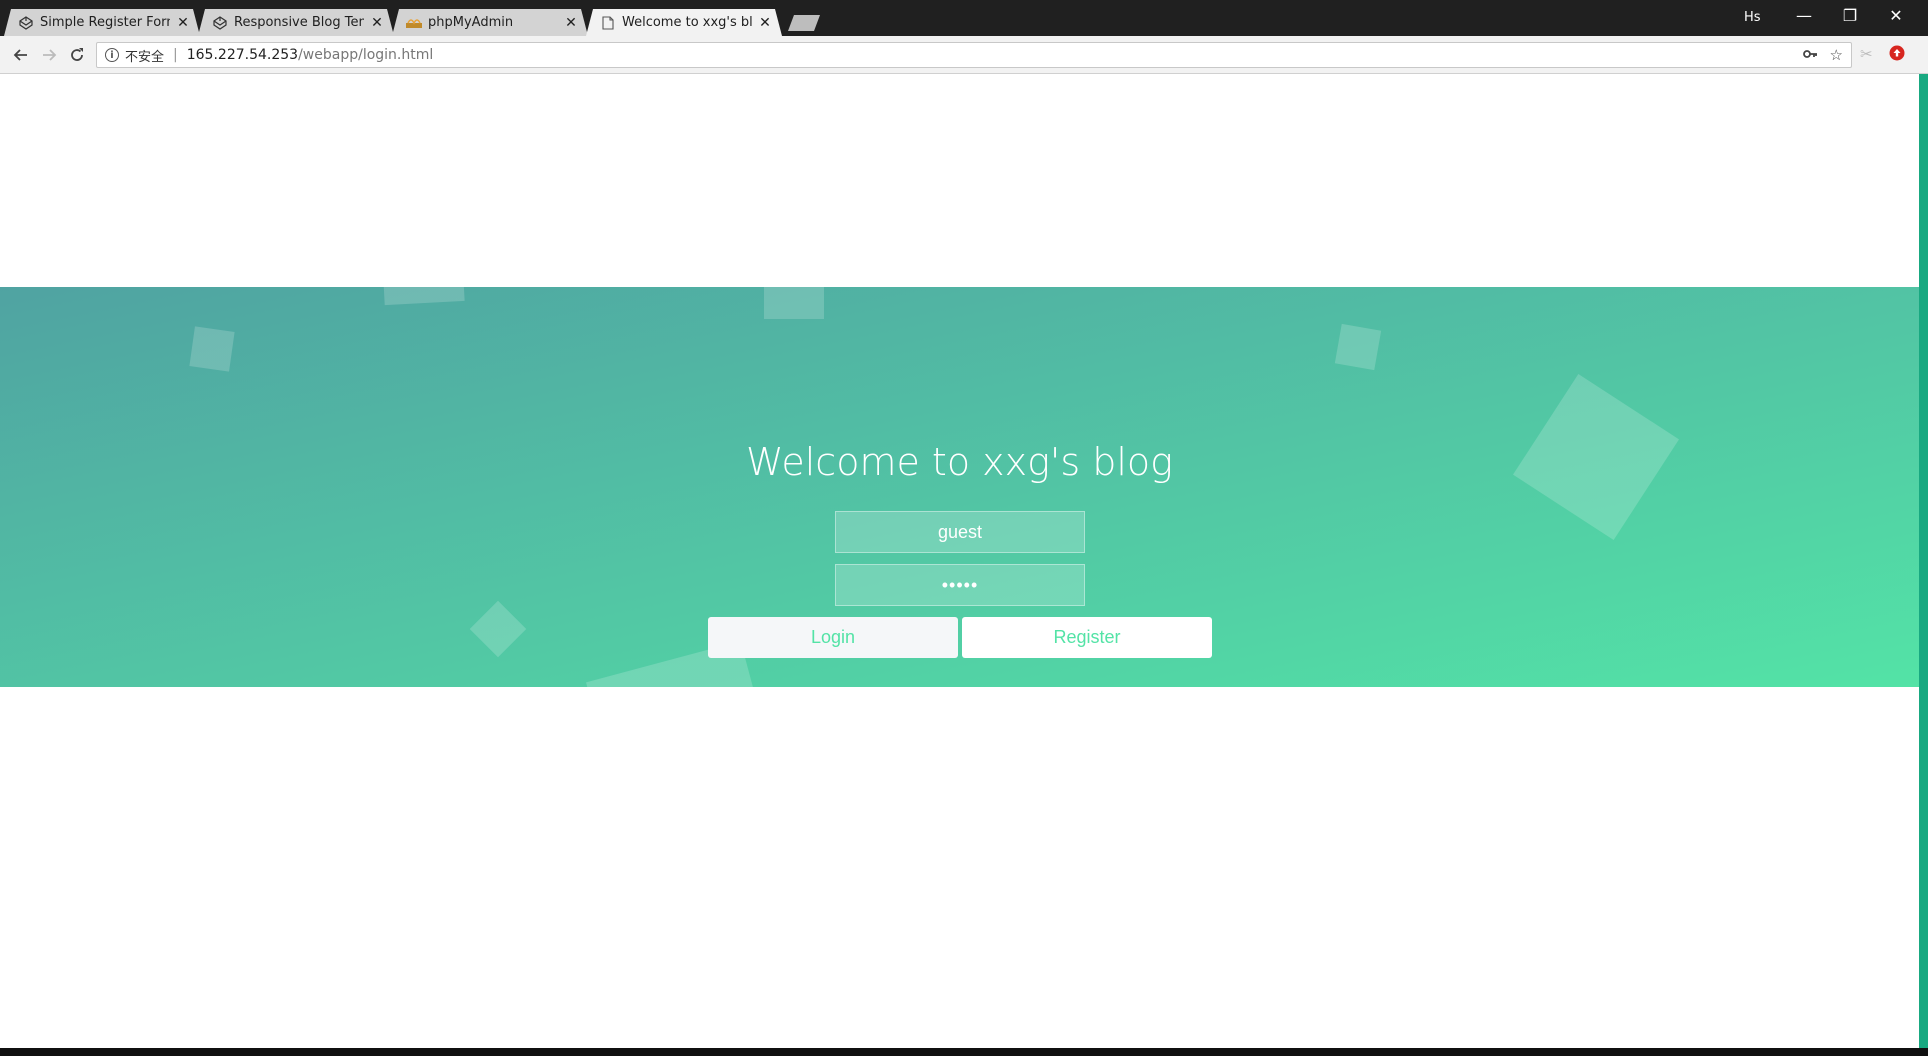 Image resolution: width=1928 pixels, height=1056 pixels. I want to click on window-edge, so click(1923, 561).